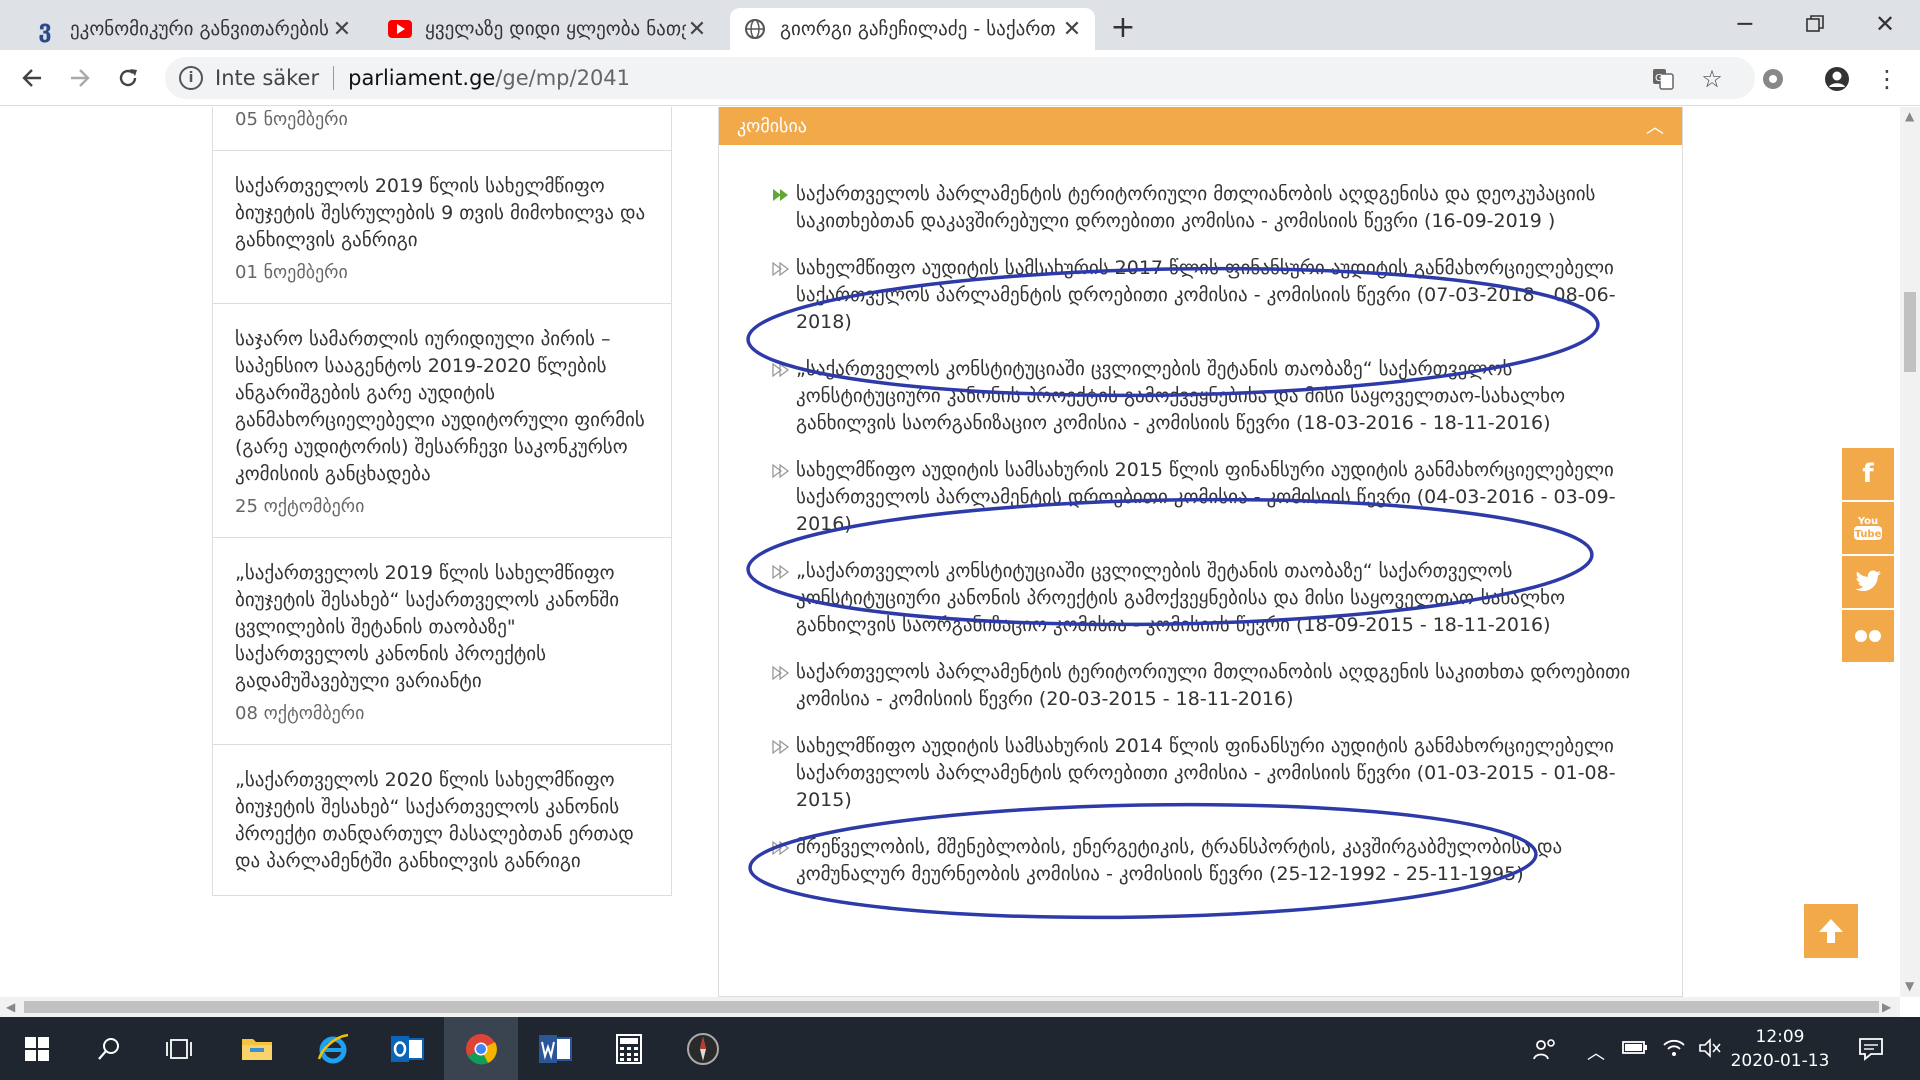 The height and width of the screenshot is (1080, 1920). I want to click on start-button, so click(37, 1048).